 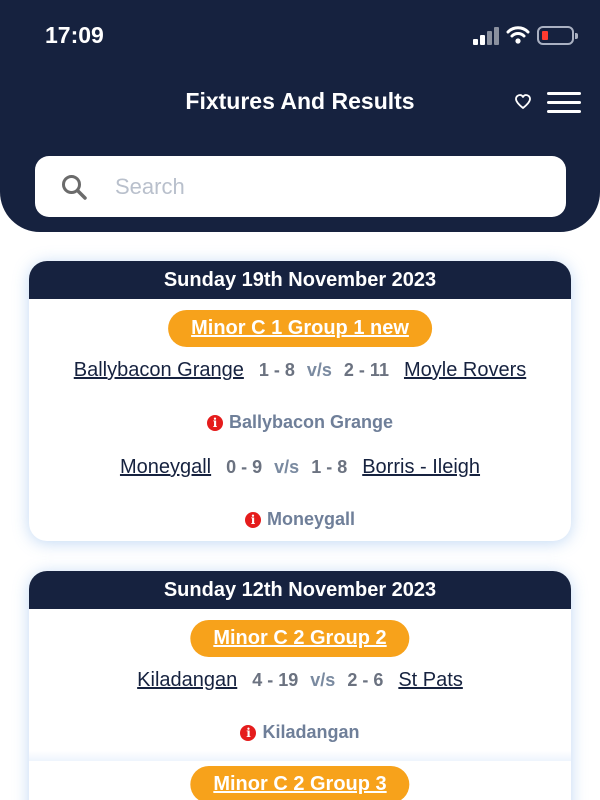 I want to click on competition-link: Minor C 2 Group 3, so click(x=300, y=783).